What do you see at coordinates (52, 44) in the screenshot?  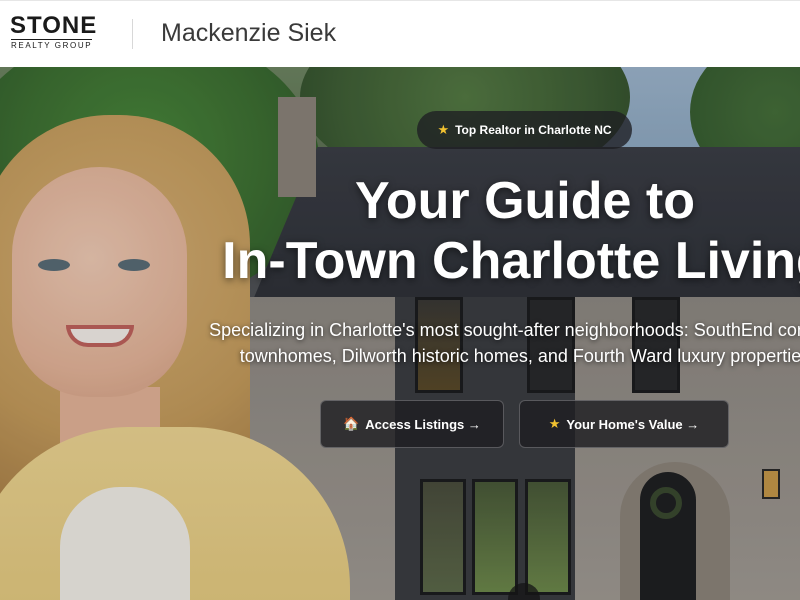 I see `logo-tagline: REALTY GROUP` at bounding box center [52, 44].